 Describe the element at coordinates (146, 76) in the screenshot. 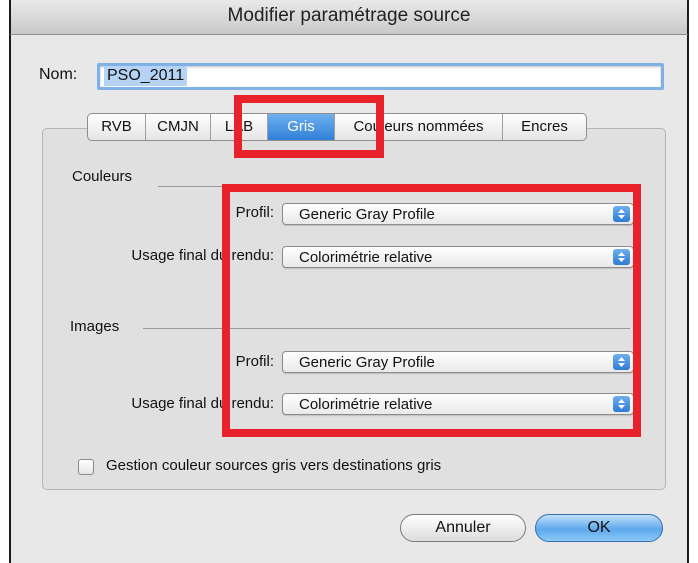

I see `name-input-value: PSO_2011` at that location.